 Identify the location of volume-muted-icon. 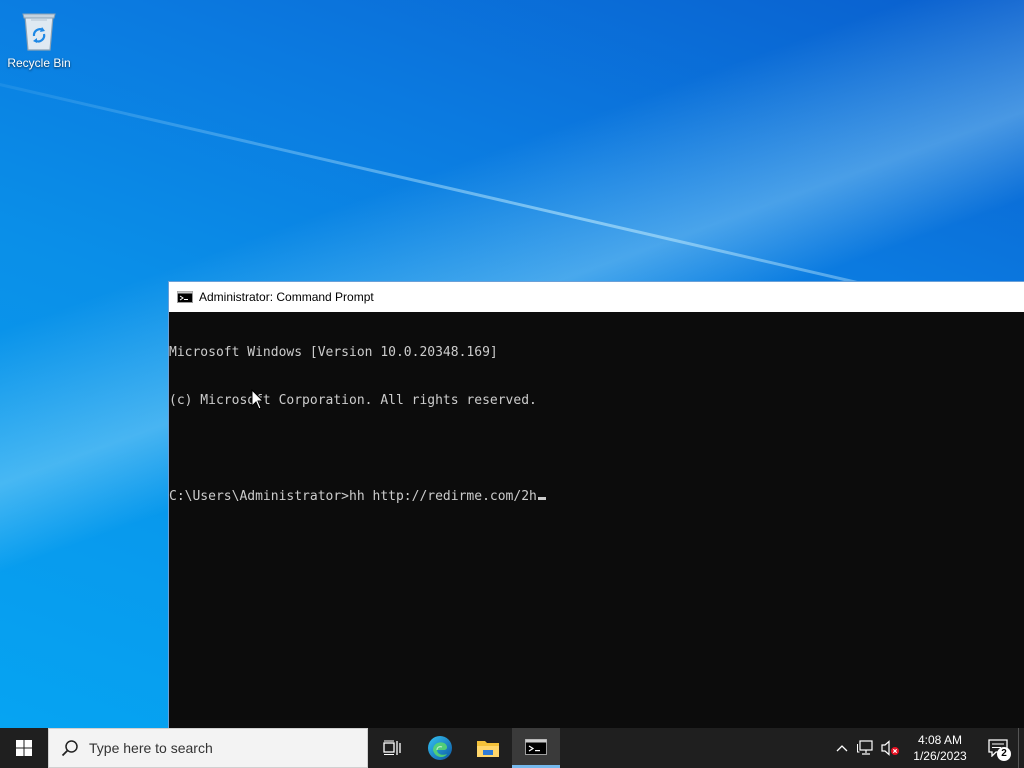
(890, 748).